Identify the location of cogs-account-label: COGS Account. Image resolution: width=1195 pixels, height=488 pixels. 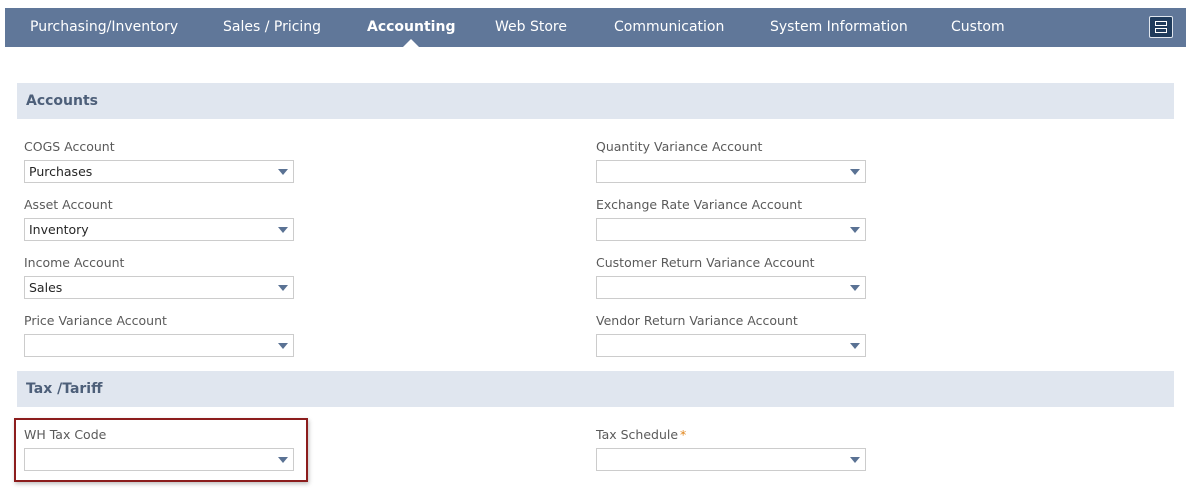
(69, 146).